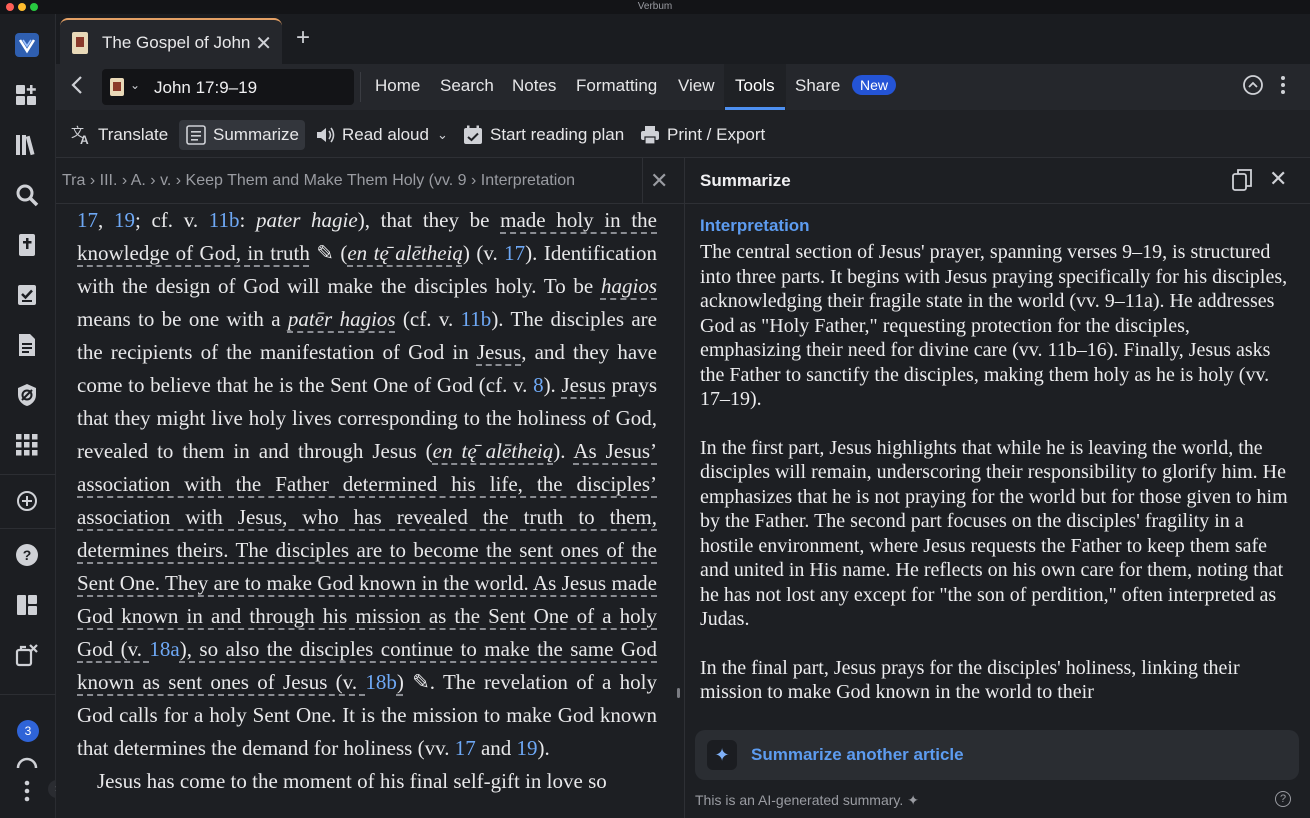 Image resolution: width=1310 pixels, height=818 pixels. I want to click on menu-share: Share, so click(817, 86).